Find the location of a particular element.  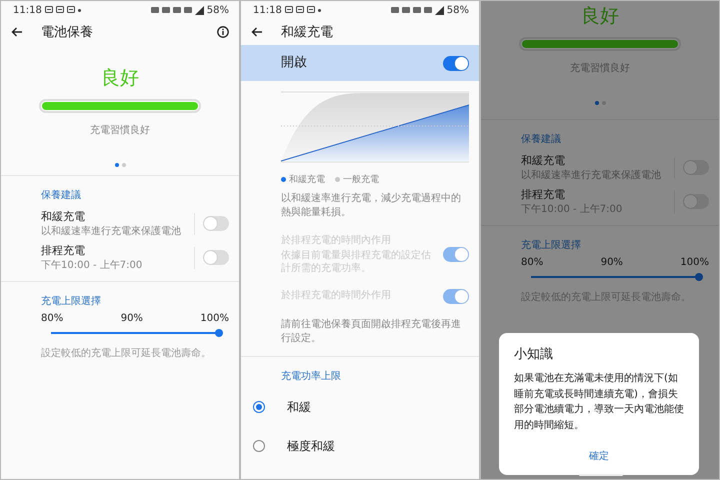

page-title: 和緩充電 is located at coordinates (307, 32).